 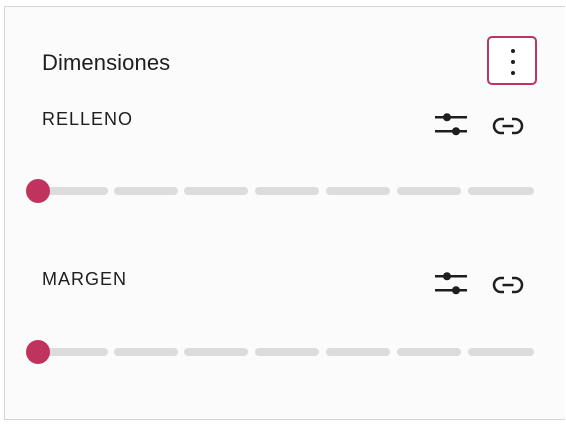 I want to click on padding-custom-sizes-button, so click(x=451, y=126).